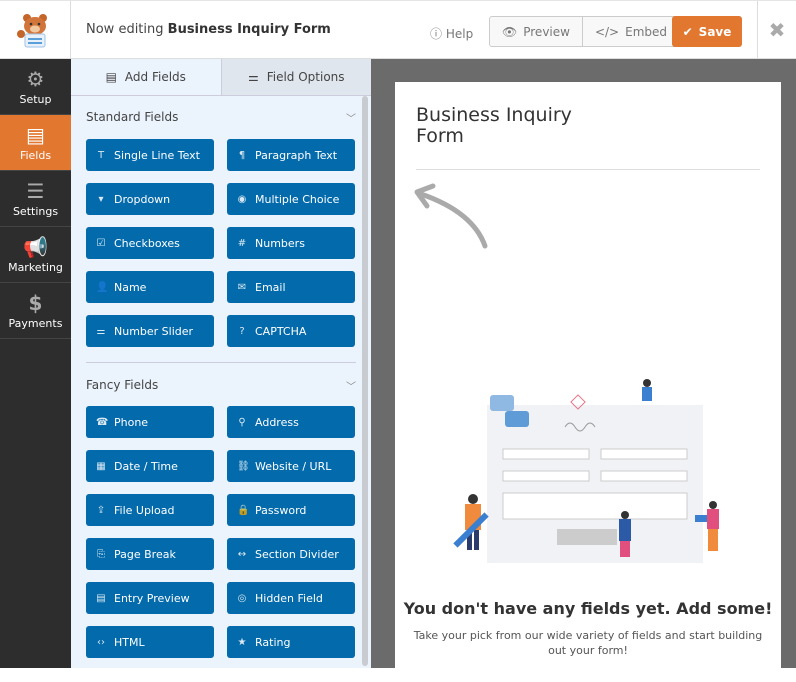 The height and width of the screenshot is (682, 796). I want to click on field-button-label: Multiple Choice, so click(297, 199).